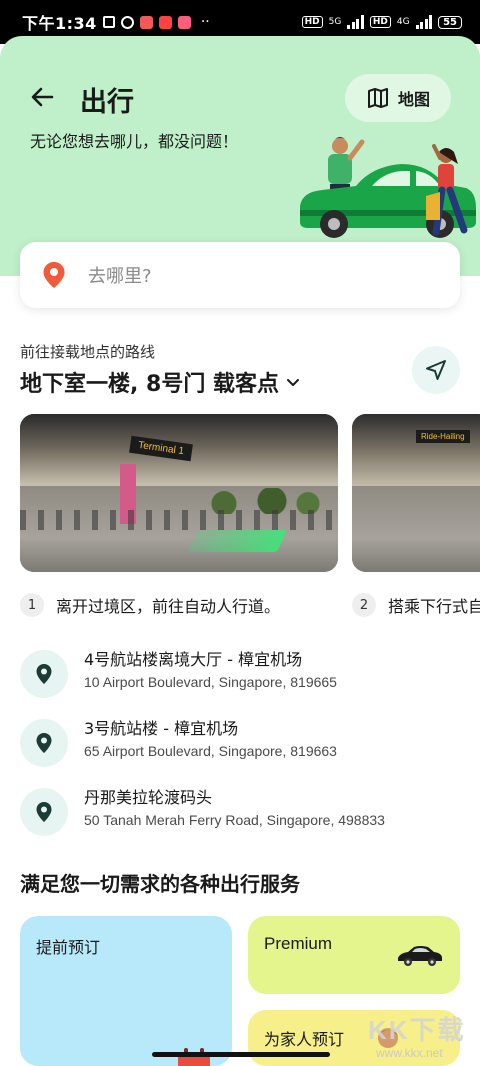 The height and width of the screenshot is (1066, 480). What do you see at coordinates (304, 1039) in the screenshot?
I see `card-label: 为家人预订` at bounding box center [304, 1039].